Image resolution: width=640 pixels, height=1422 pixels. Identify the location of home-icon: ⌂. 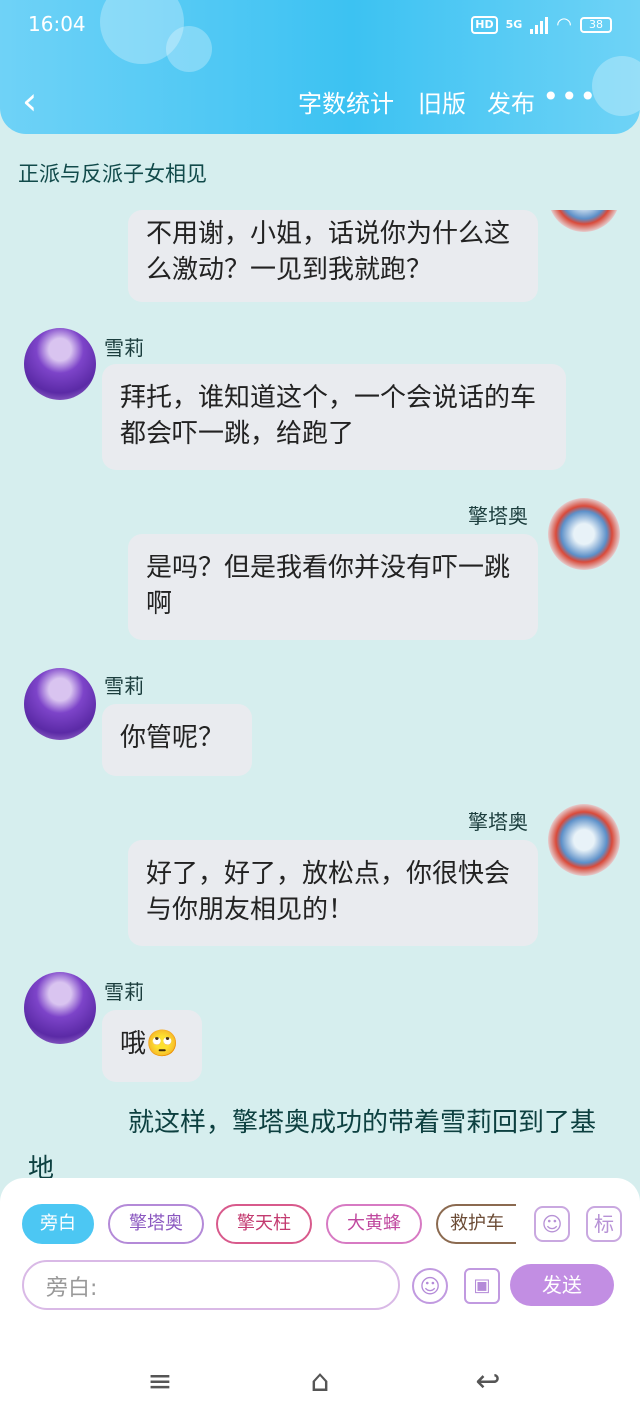
(320, 1382).